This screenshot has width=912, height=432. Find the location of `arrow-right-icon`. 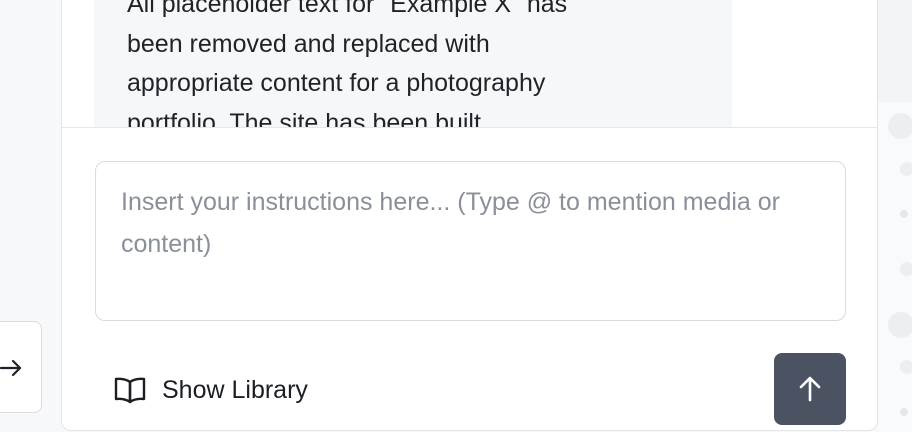

arrow-right-icon is located at coordinates (11, 368).